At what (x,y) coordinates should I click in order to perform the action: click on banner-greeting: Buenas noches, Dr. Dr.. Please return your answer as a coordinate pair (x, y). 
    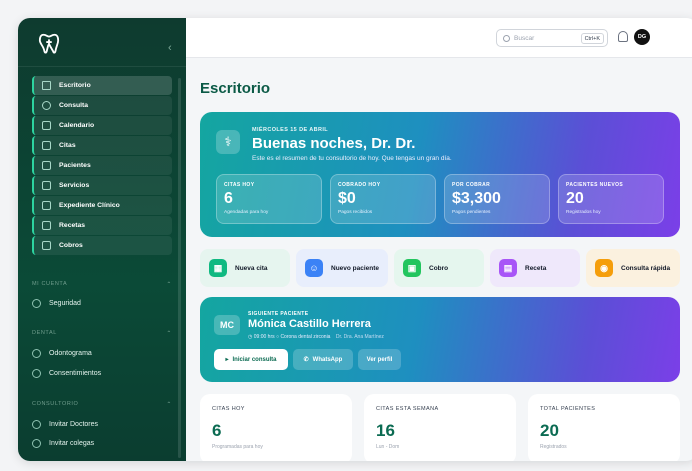
    Looking at the image, I should click on (334, 143).